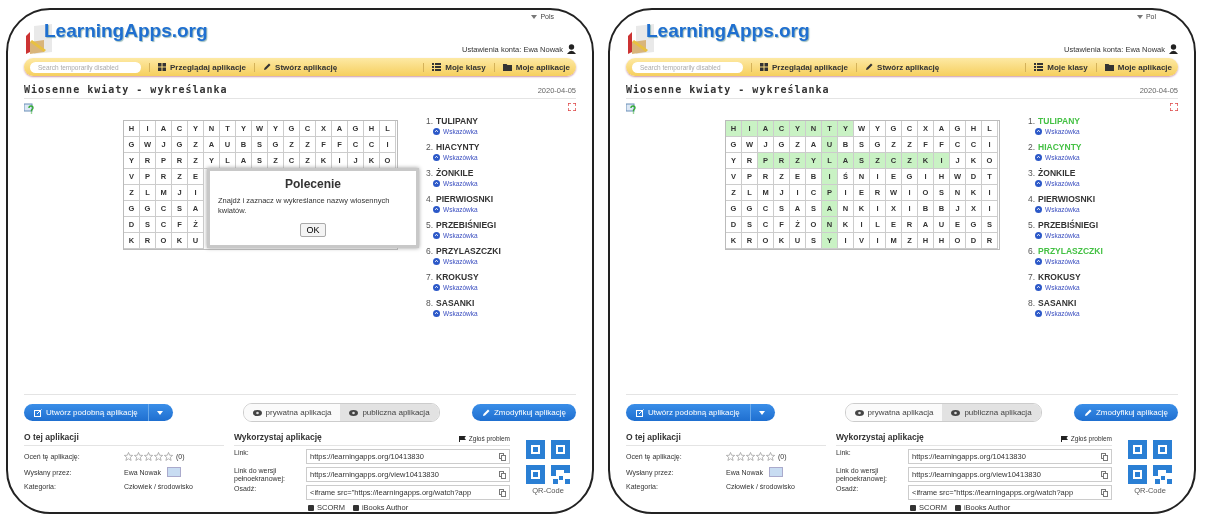  What do you see at coordinates (430, 225) in the screenshot?
I see `word-number: 5.` at bounding box center [430, 225].